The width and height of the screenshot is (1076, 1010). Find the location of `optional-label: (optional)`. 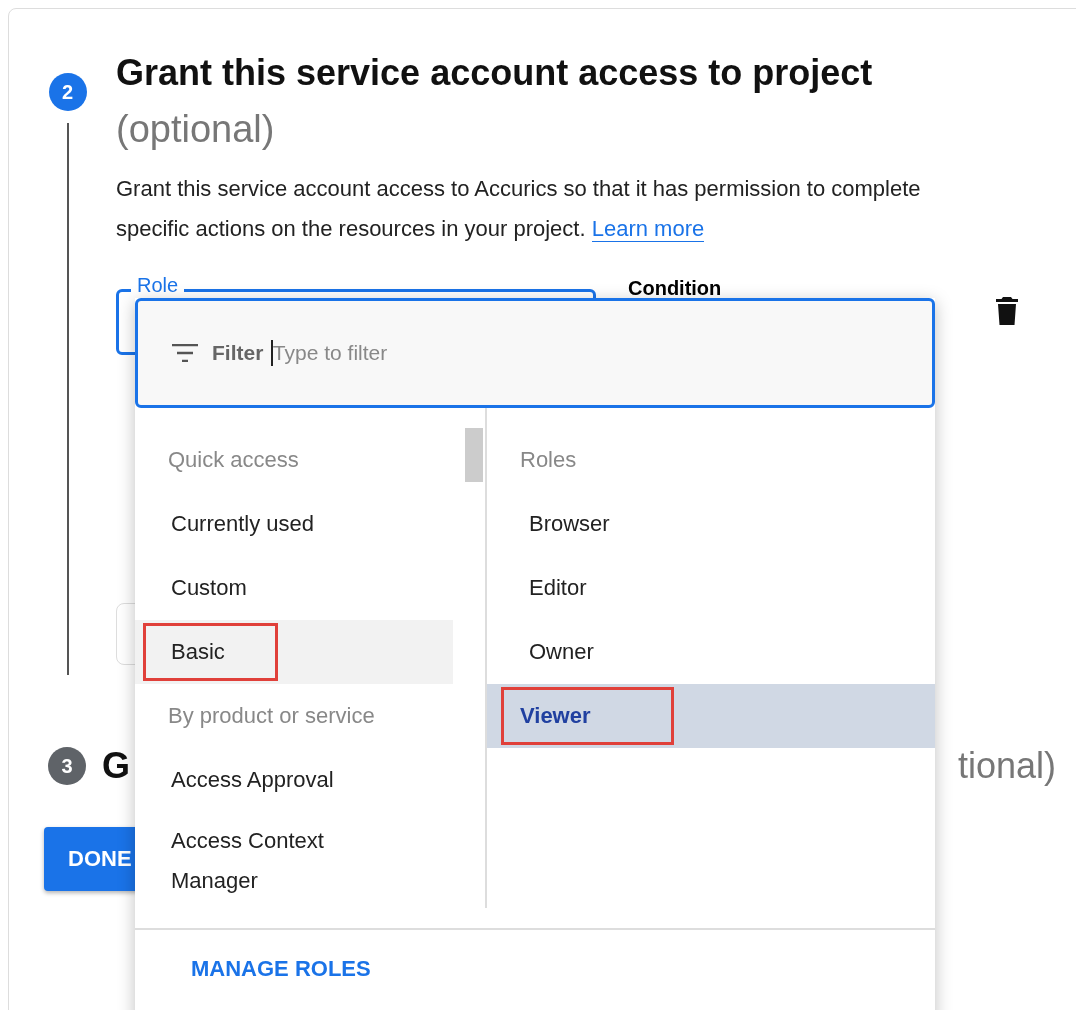

optional-label: (optional) is located at coordinates (196, 129).